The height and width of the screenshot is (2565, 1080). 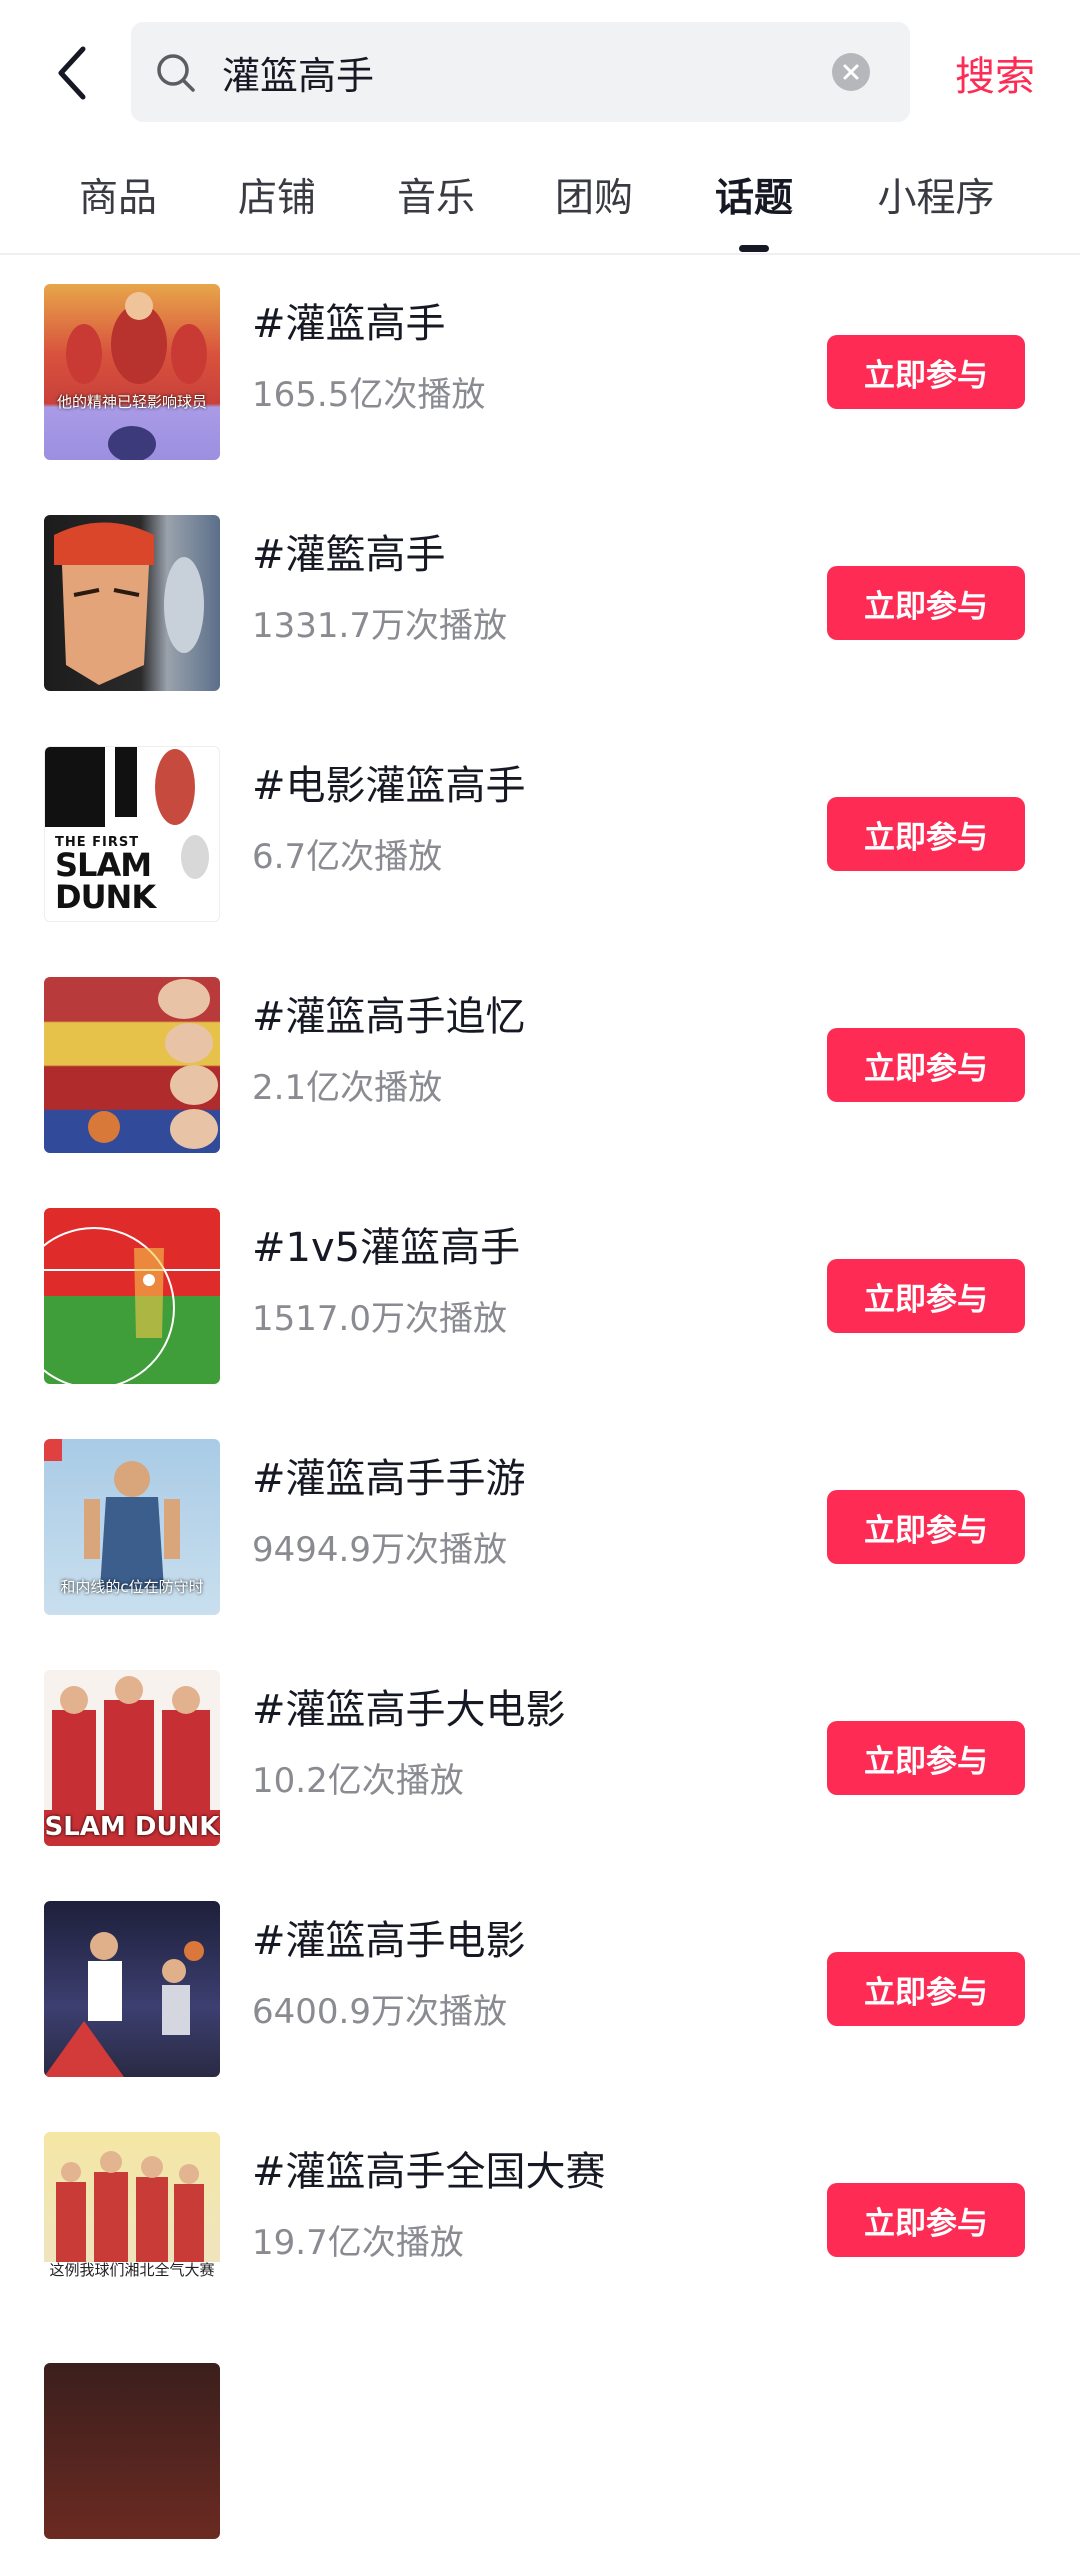 What do you see at coordinates (540, 200) in the screenshot?
I see `category-tabs: 商品 店铺 音乐 团购 话题 小程序` at bounding box center [540, 200].